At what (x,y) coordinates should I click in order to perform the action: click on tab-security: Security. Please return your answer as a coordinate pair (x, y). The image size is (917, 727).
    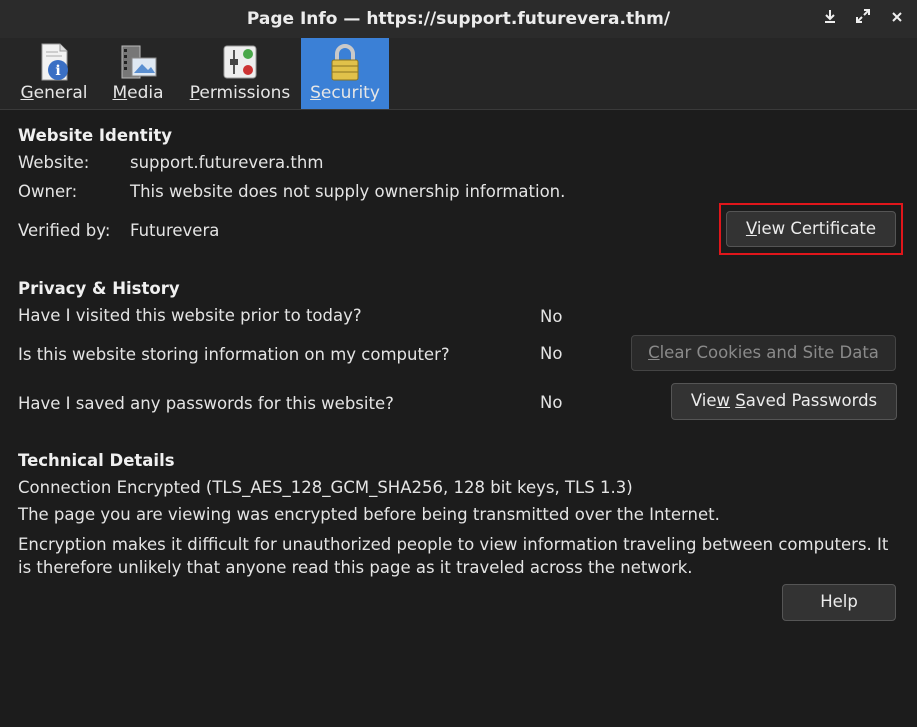
    Looking at the image, I should click on (345, 73).